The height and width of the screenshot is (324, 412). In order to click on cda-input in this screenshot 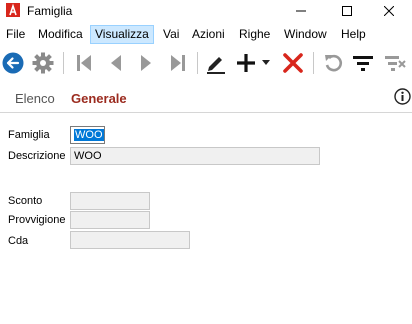, I will do `click(130, 240)`.